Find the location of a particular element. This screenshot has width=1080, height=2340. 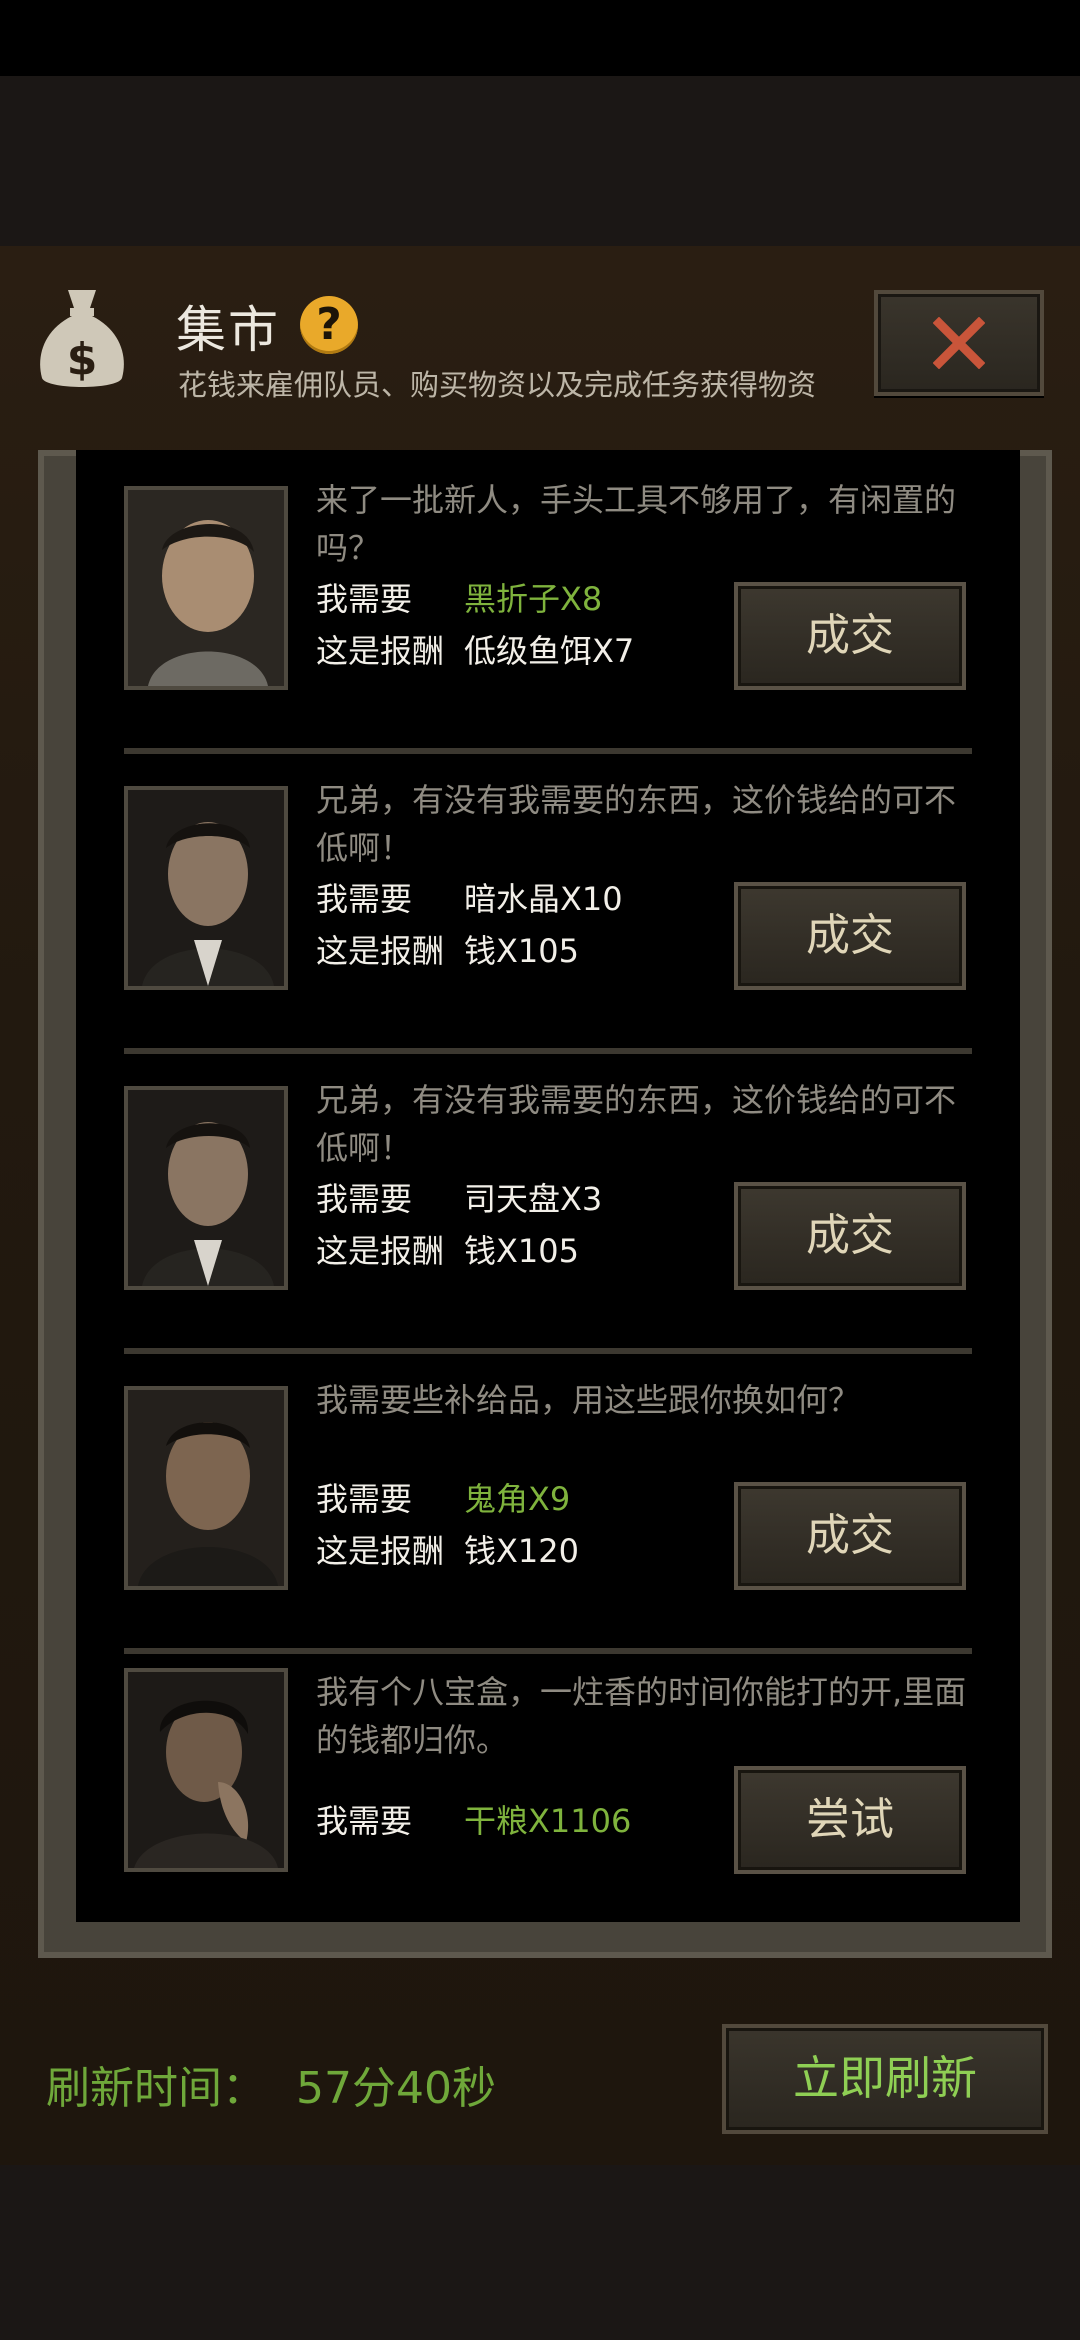

close-button is located at coordinates (959, 343).